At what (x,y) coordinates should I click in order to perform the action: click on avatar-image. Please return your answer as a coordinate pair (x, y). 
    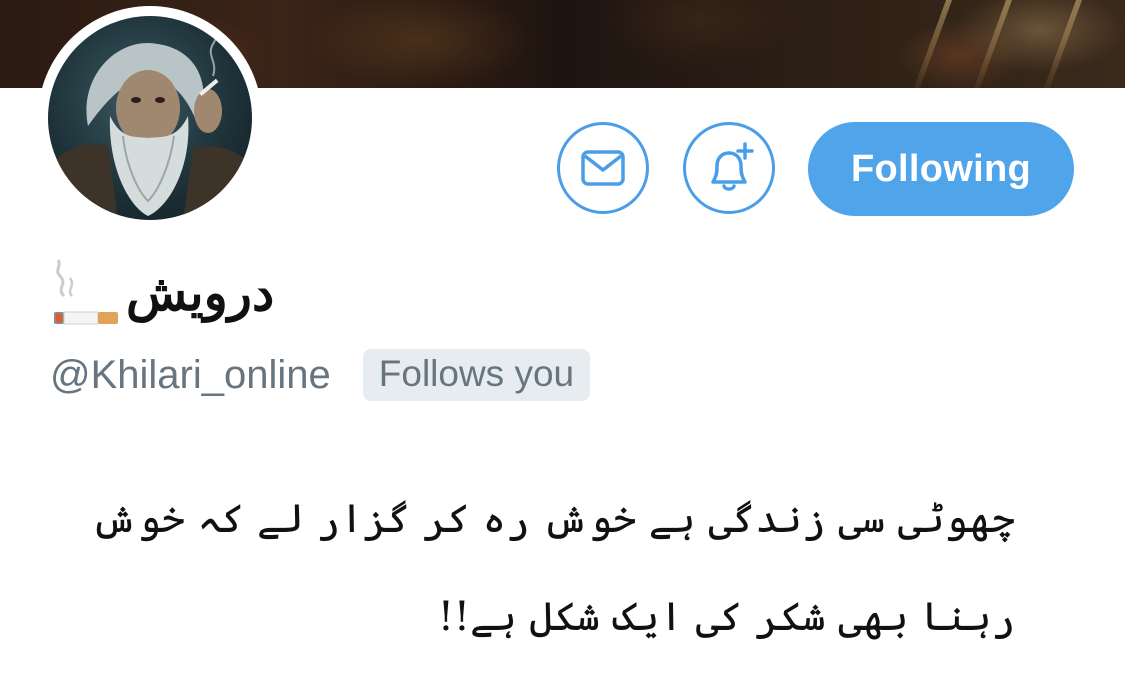
    Looking at the image, I should click on (150, 118).